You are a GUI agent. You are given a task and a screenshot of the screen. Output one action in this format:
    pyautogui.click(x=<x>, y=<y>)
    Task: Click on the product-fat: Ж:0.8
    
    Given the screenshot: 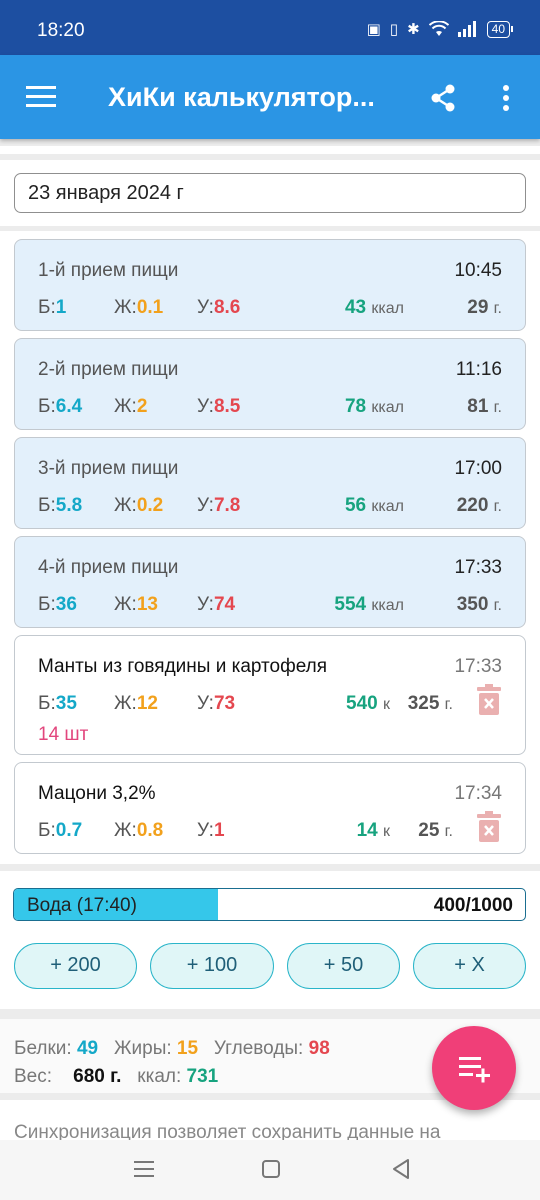 What is the action you would take?
    pyautogui.click(x=139, y=830)
    